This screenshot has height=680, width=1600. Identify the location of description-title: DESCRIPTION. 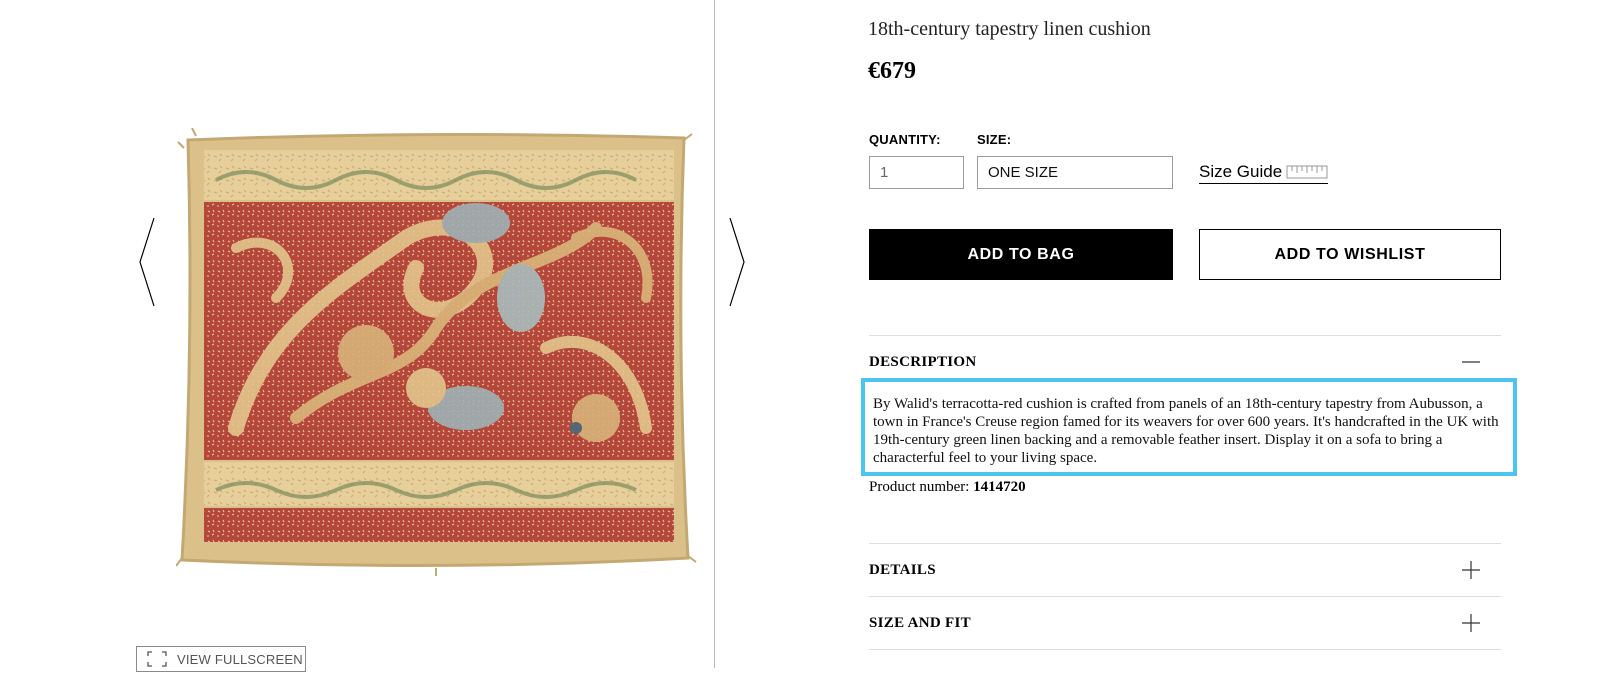
(923, 361).